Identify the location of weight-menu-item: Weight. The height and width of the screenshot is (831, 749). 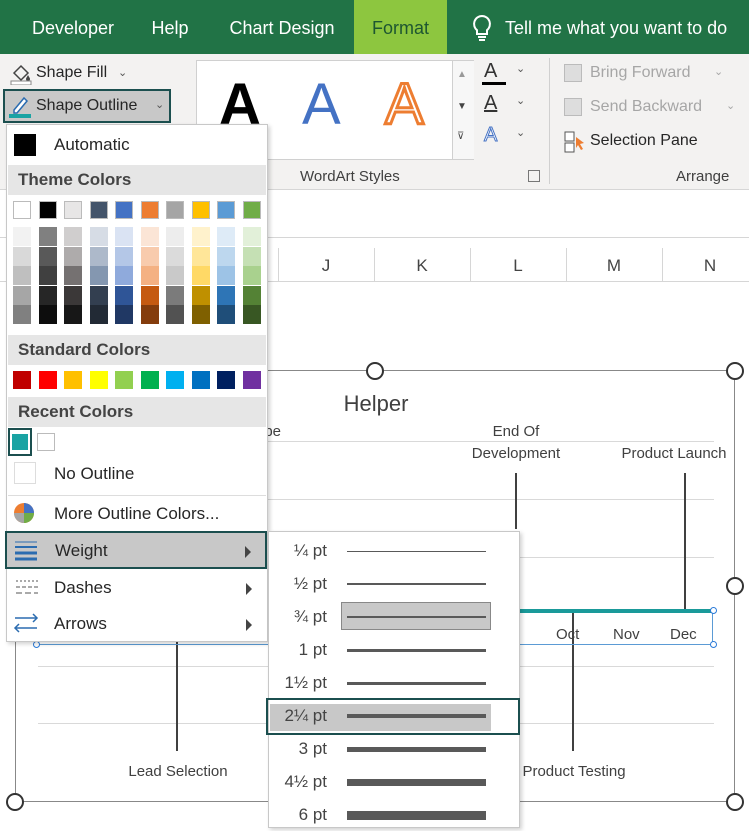
(136, 550).